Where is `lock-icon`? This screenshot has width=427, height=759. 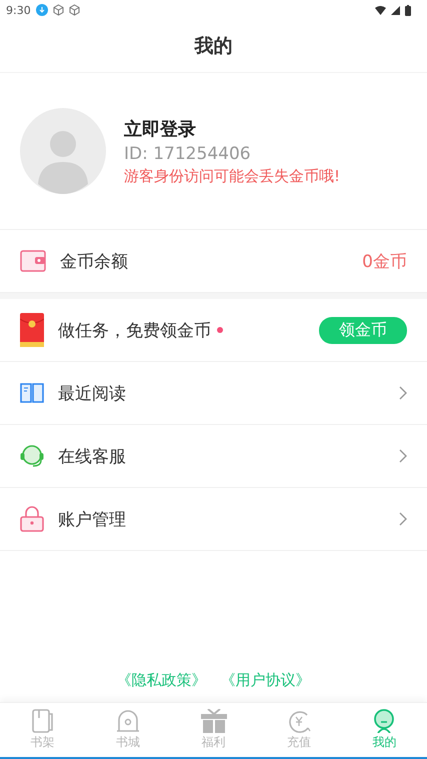 lock-icon is located at coordinates (32, 519).